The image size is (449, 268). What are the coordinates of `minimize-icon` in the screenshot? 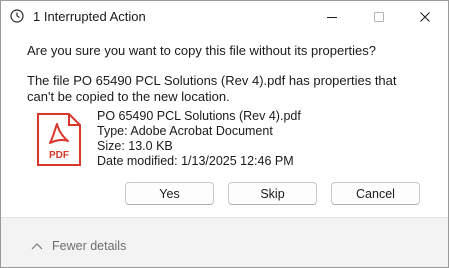 It's located at (332, 17).